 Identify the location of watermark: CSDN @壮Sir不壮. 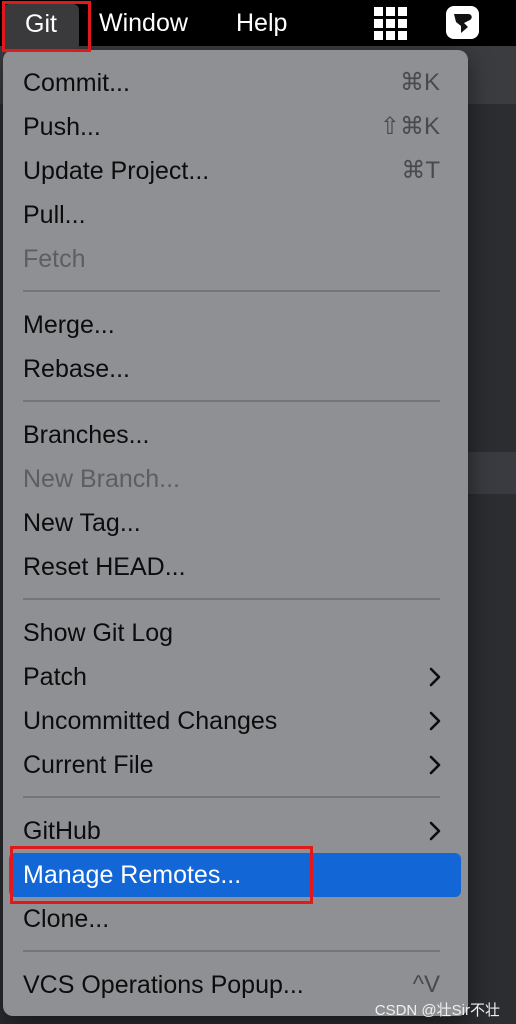
(437, 1010).